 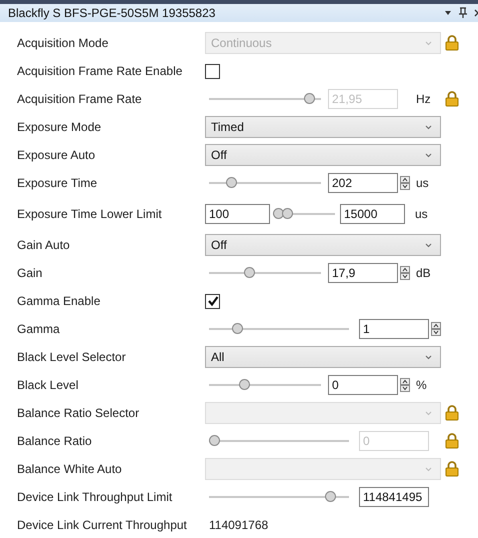 I want to click on property-label: Gamma Enable, so click(x=59, y=301).